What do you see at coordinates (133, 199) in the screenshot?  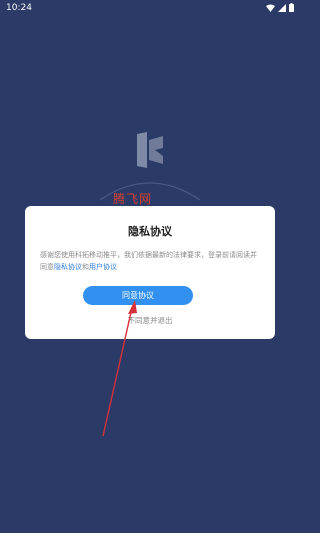 I see `watermark-text: 腾飞网` at bounding box center [133, 199].